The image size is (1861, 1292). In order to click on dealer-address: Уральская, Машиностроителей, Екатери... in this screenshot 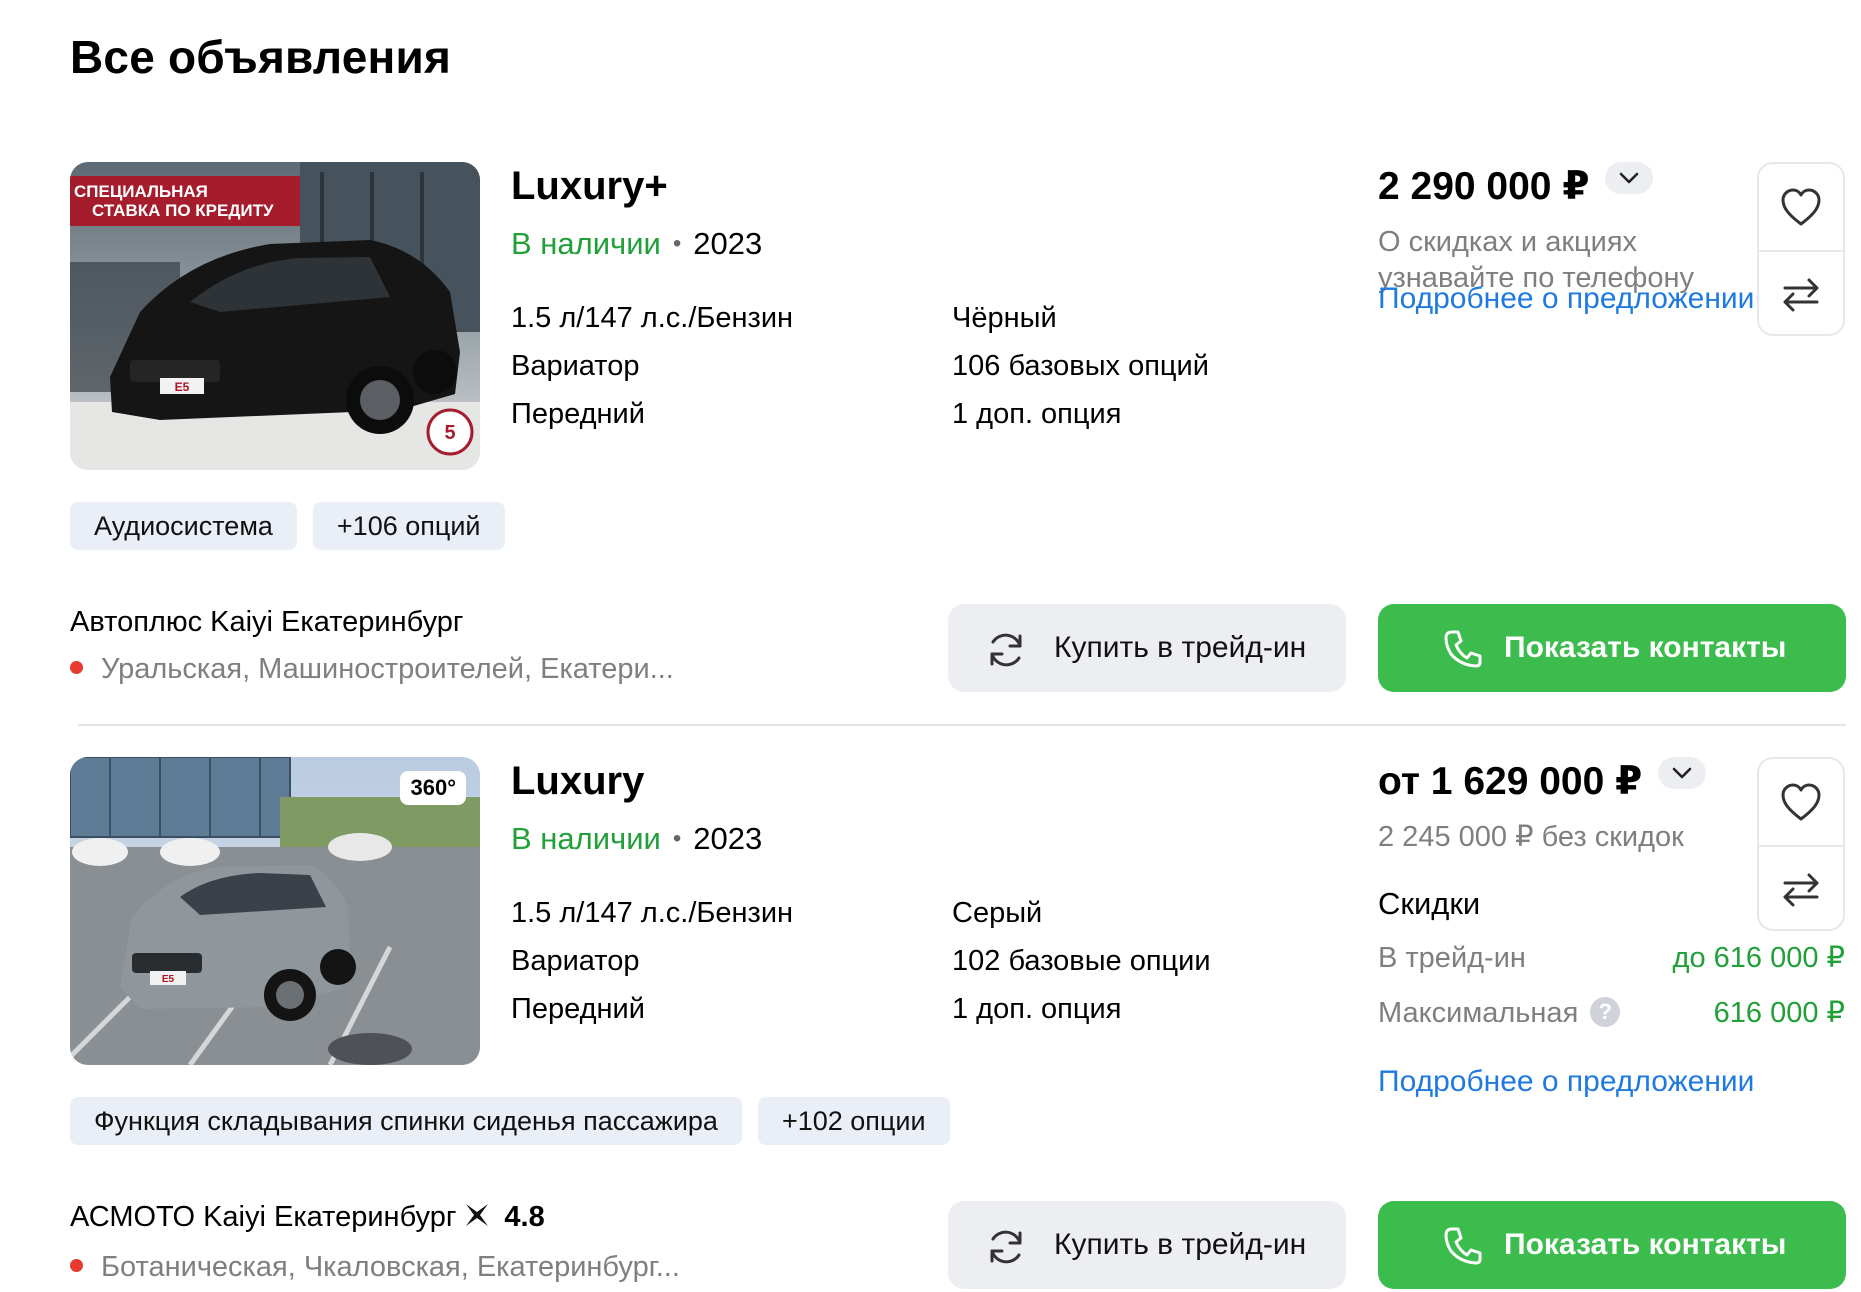, I will do `click(372, 669)`.